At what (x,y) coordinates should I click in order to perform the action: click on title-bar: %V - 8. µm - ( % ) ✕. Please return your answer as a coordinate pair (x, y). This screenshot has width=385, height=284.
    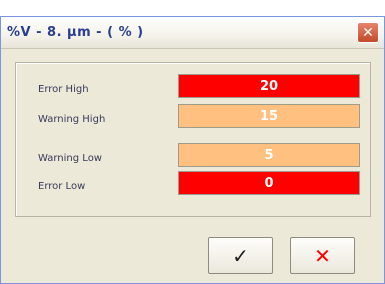
    Looking at the image, I should click on (192, 33).